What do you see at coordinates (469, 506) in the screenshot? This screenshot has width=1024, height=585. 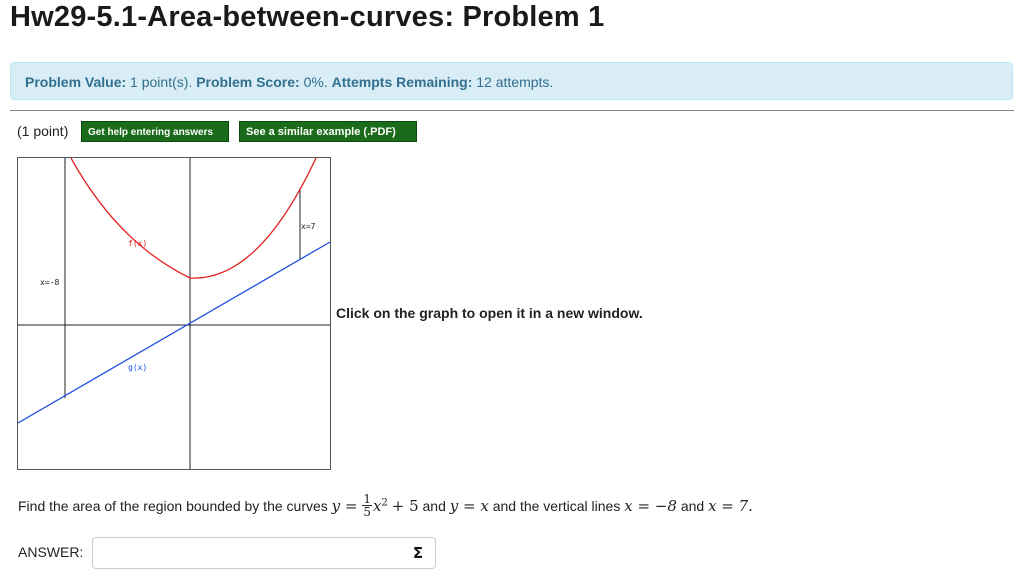 I see `math-y-eq-x: y = x` at bounding box center [469, 506].